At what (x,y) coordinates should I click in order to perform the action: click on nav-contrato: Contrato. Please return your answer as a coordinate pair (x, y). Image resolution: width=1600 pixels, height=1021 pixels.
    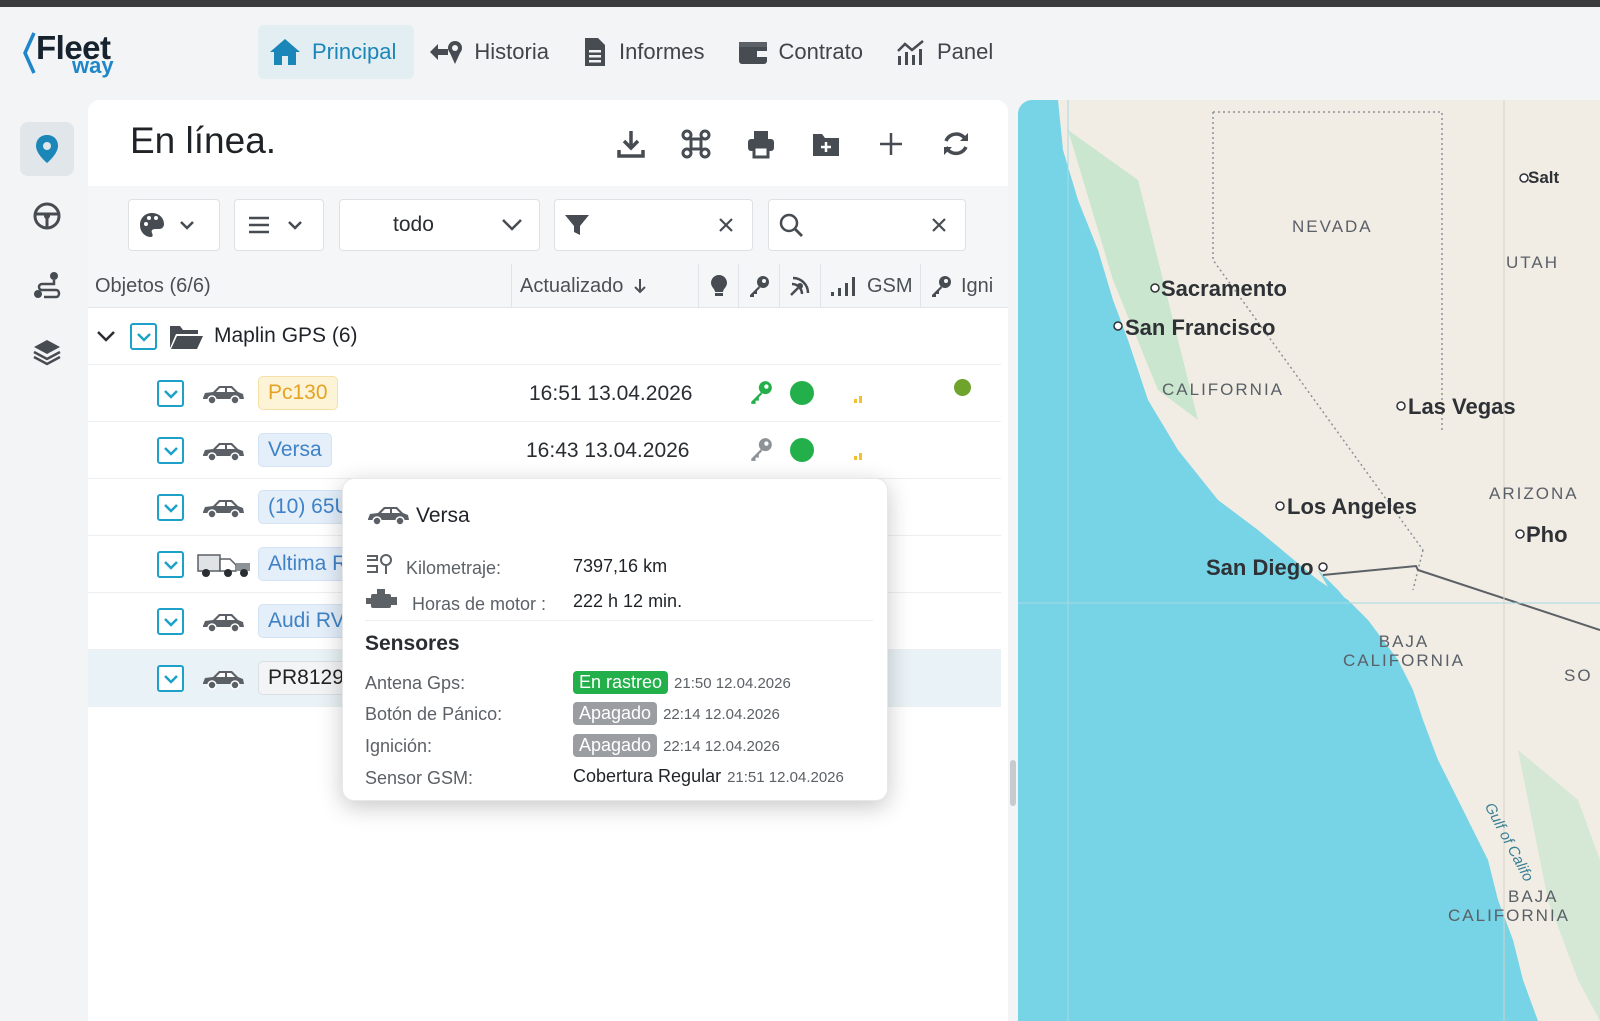
    Looking at the image, I should click on (804, 52).